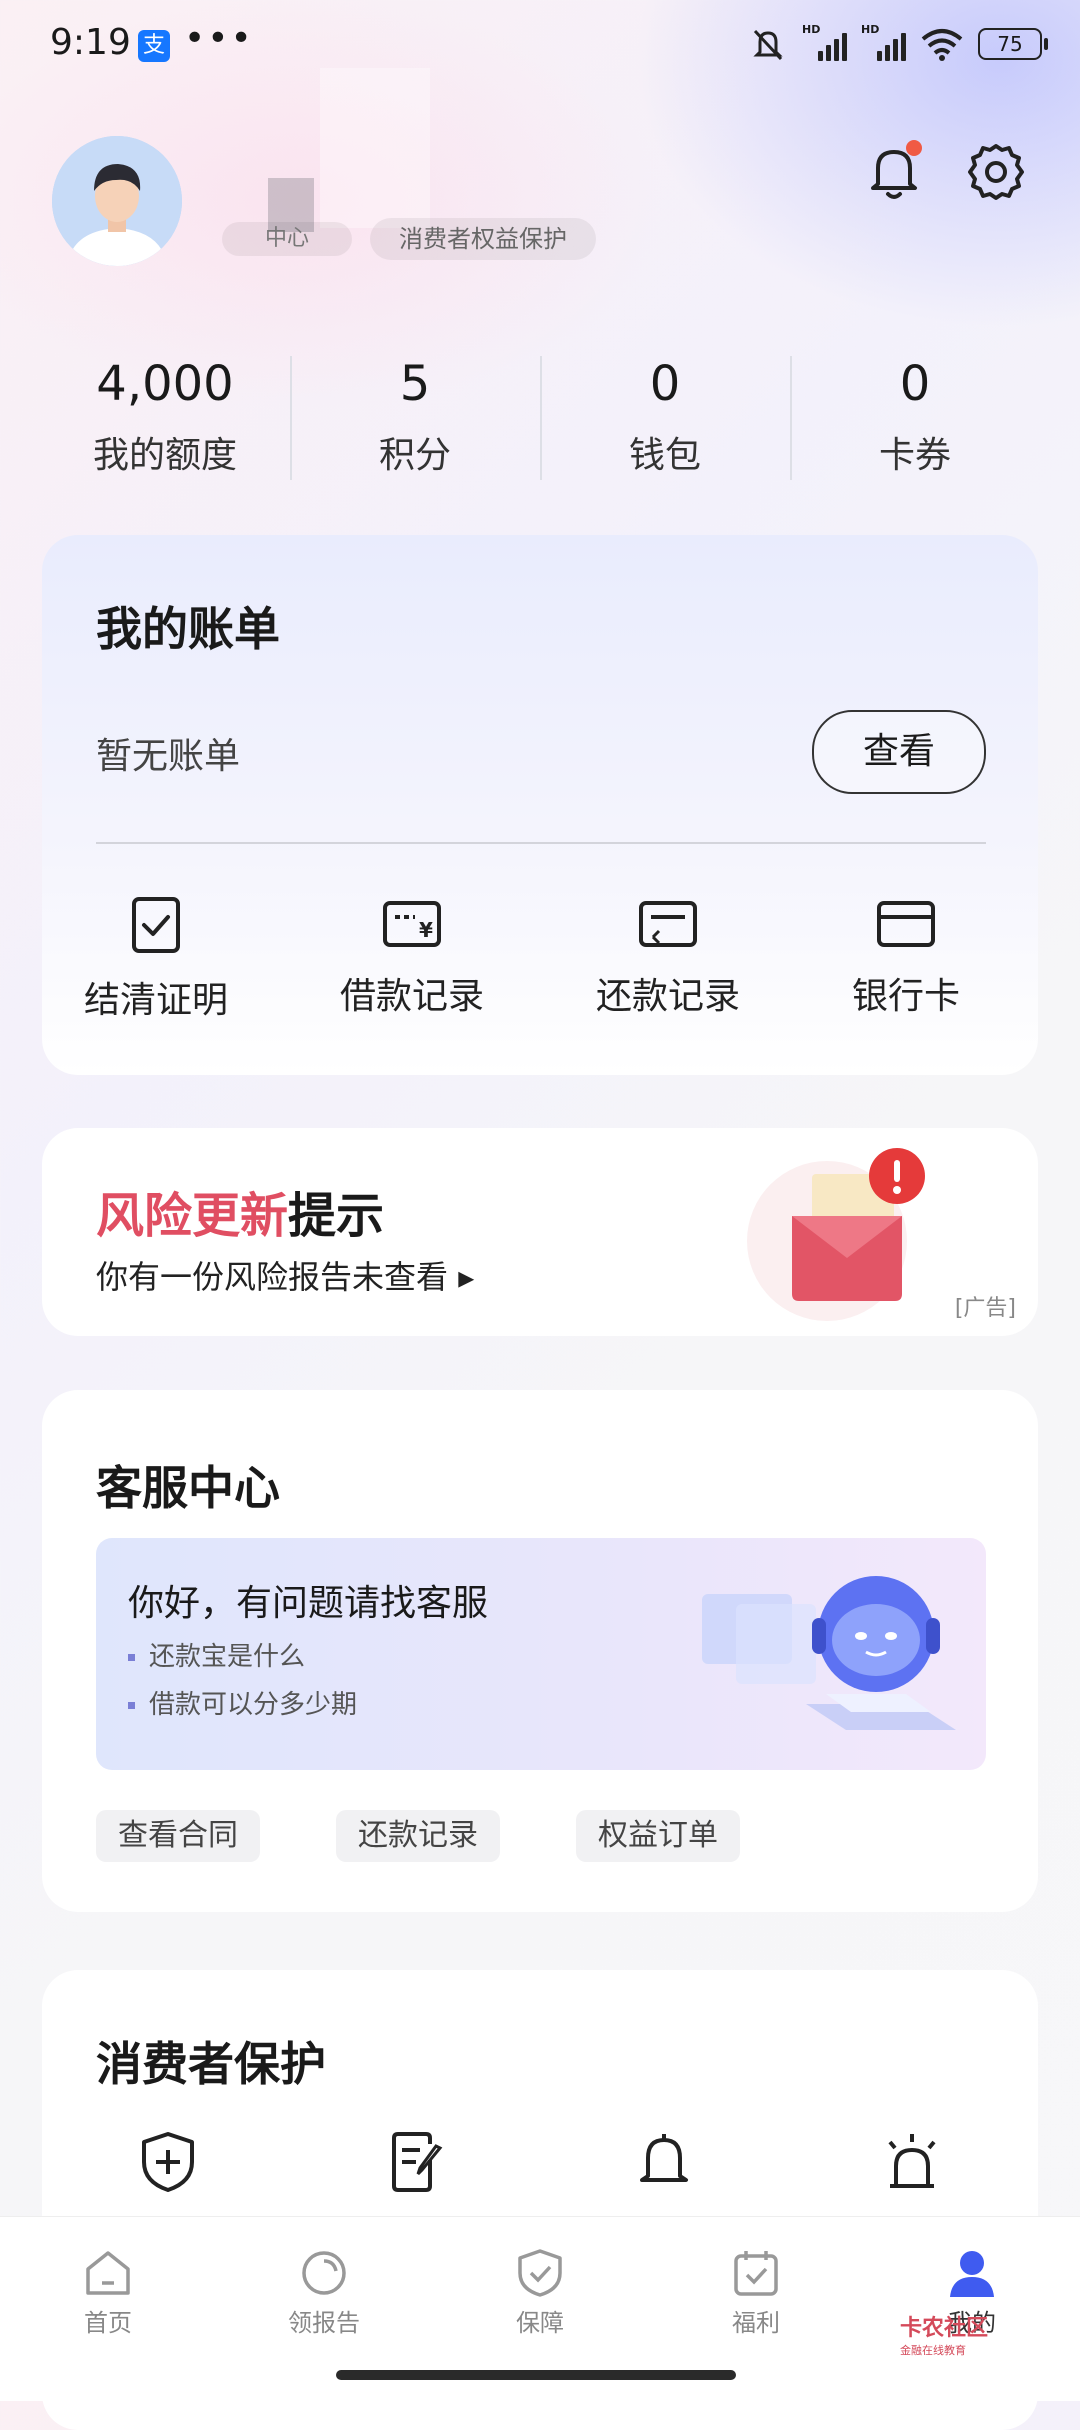 Image resolution: width=1080 pixels, height=2430 pixels. I want to click on red-envelope-icon, so click(836, 1234).